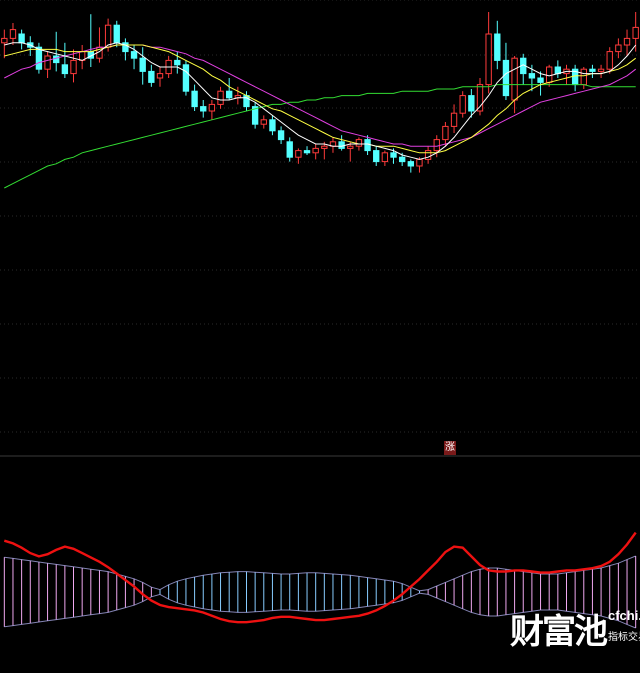  What do you see at coordinates (559, 632) in the screenshot?
I see `watermark-brand: 财富池` at bounding box center [559, 632].